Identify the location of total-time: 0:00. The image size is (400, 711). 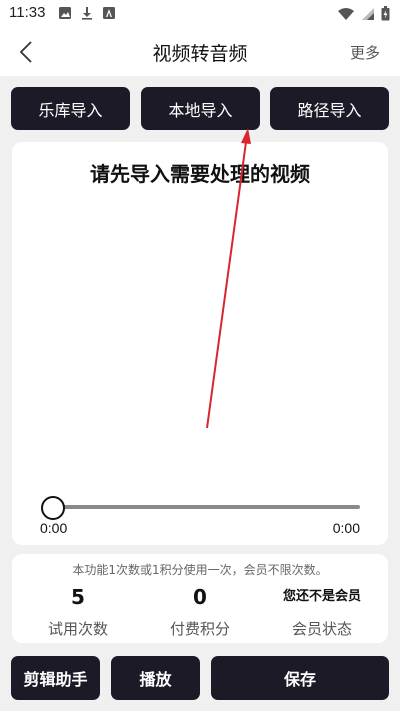
(346, 528).